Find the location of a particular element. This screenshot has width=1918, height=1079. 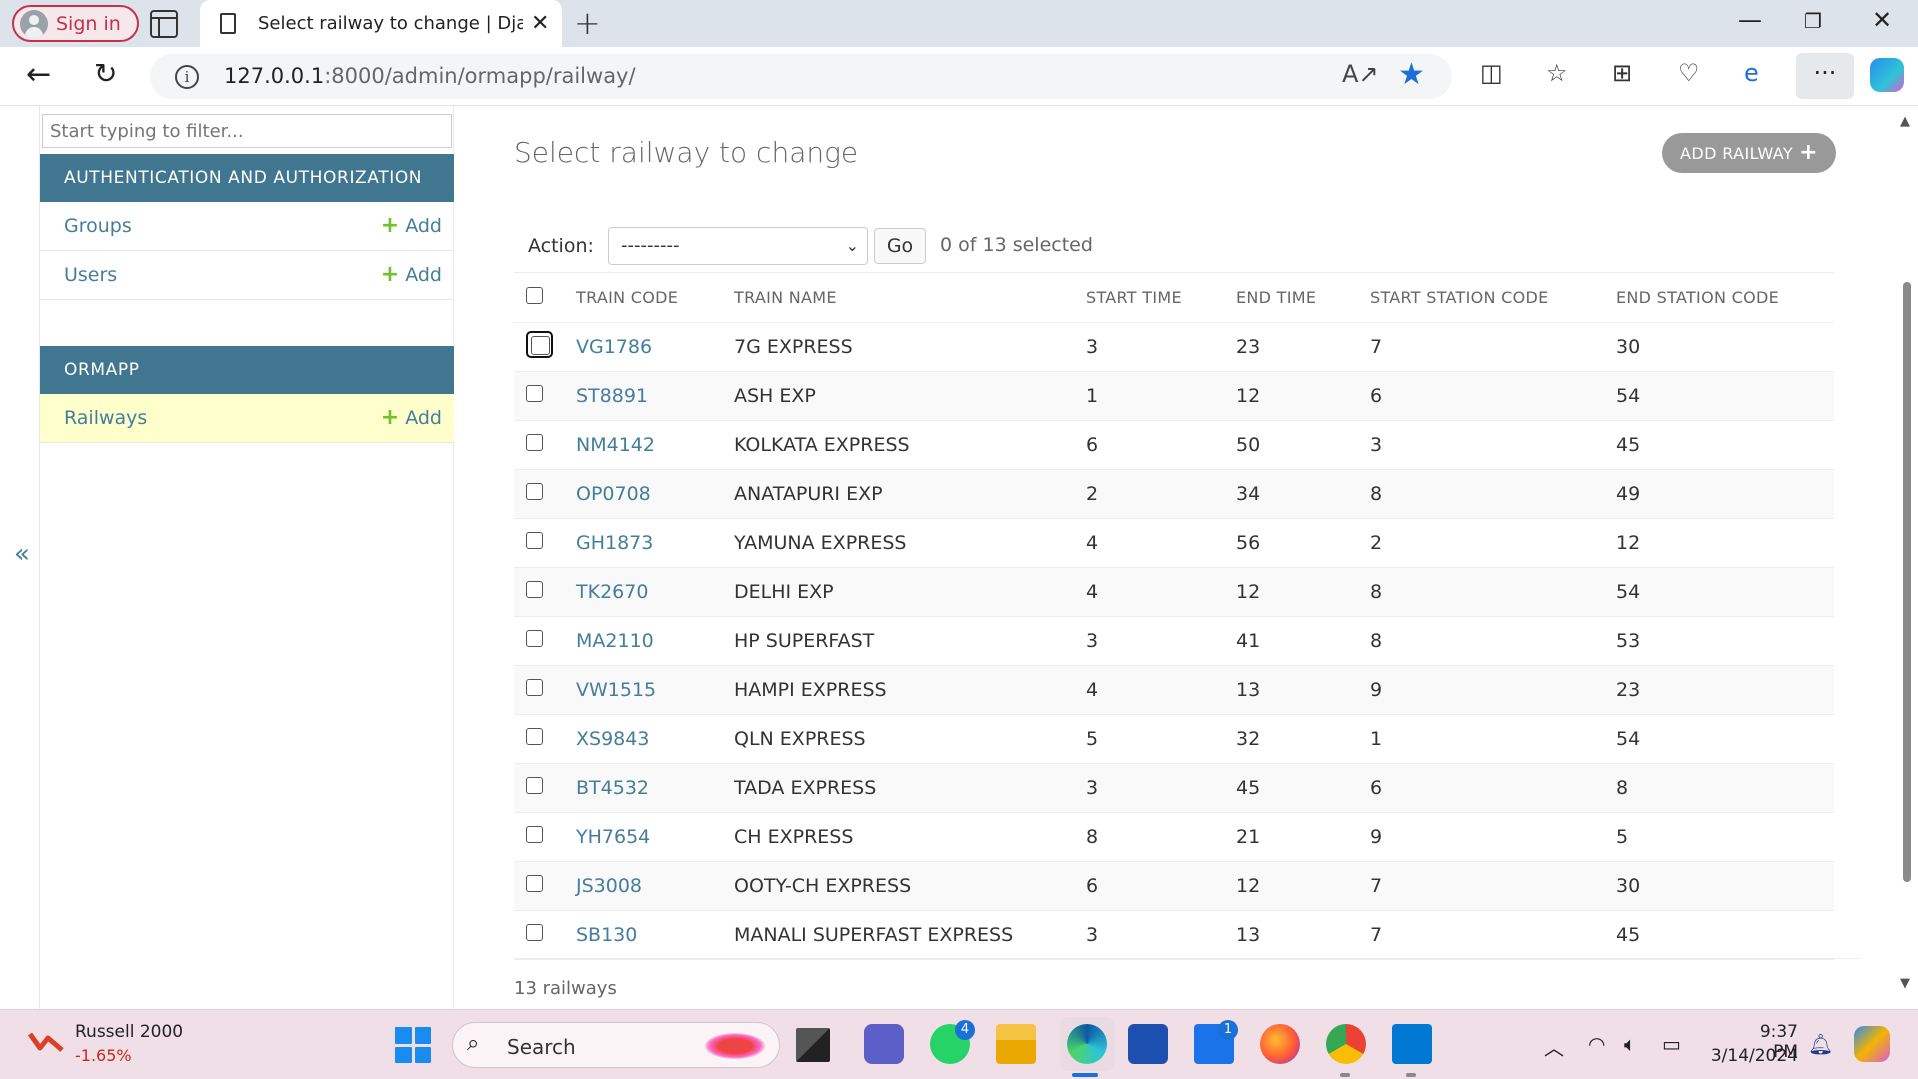

train-code-link: JS3008 is located at coordinates (609, 886).